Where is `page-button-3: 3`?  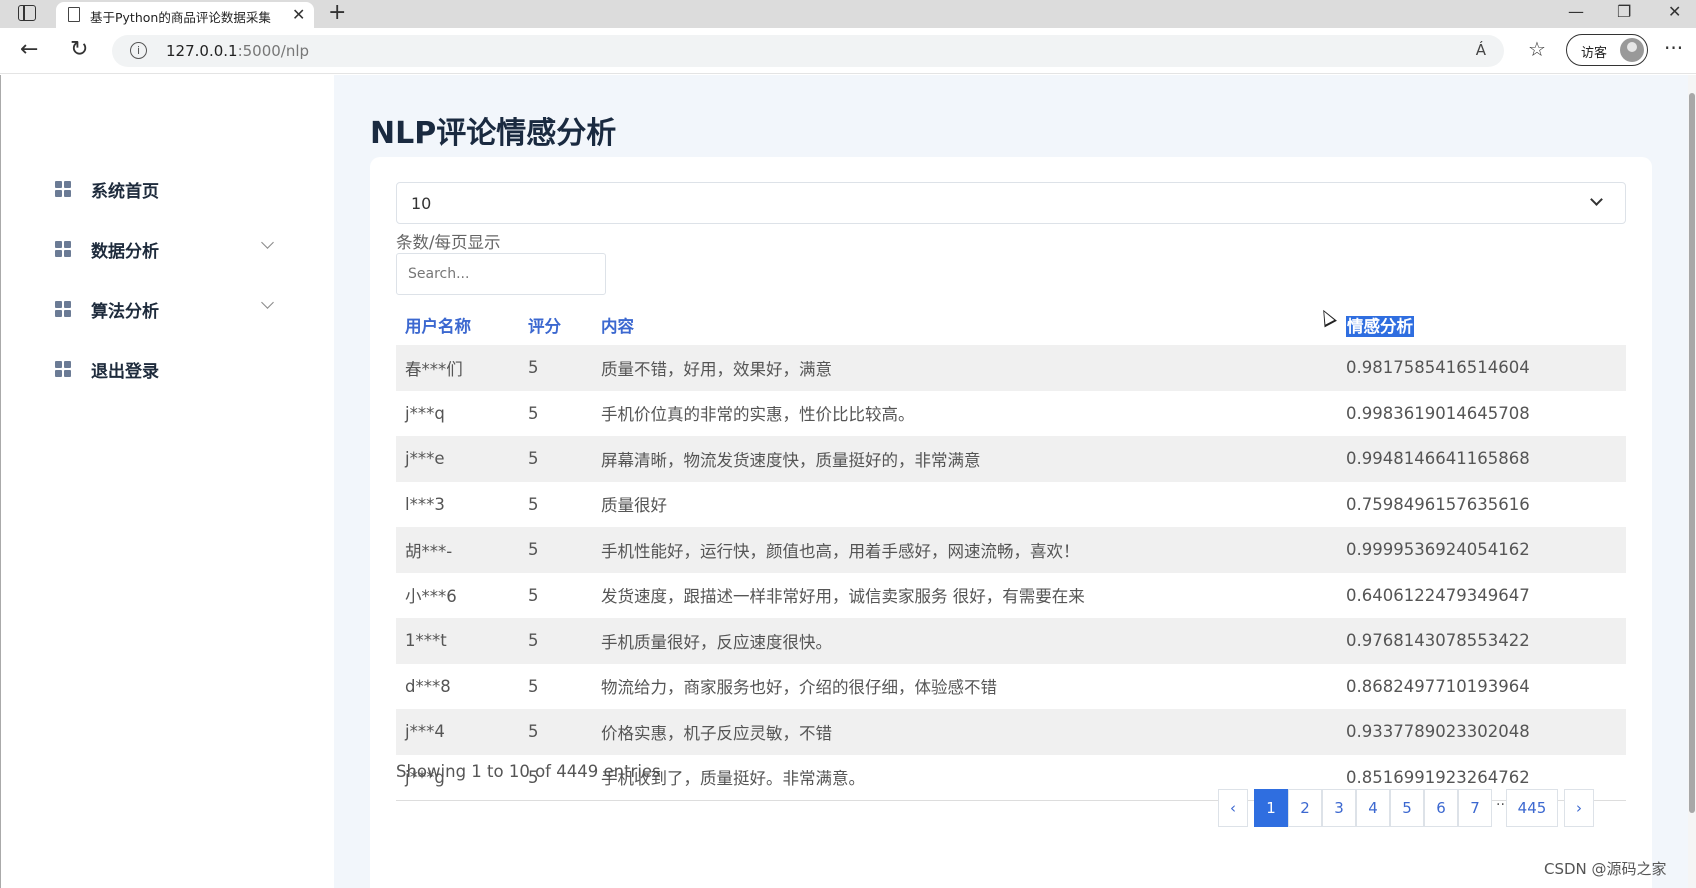
page-button-3: 3 is located at coordinates (1339, 808).